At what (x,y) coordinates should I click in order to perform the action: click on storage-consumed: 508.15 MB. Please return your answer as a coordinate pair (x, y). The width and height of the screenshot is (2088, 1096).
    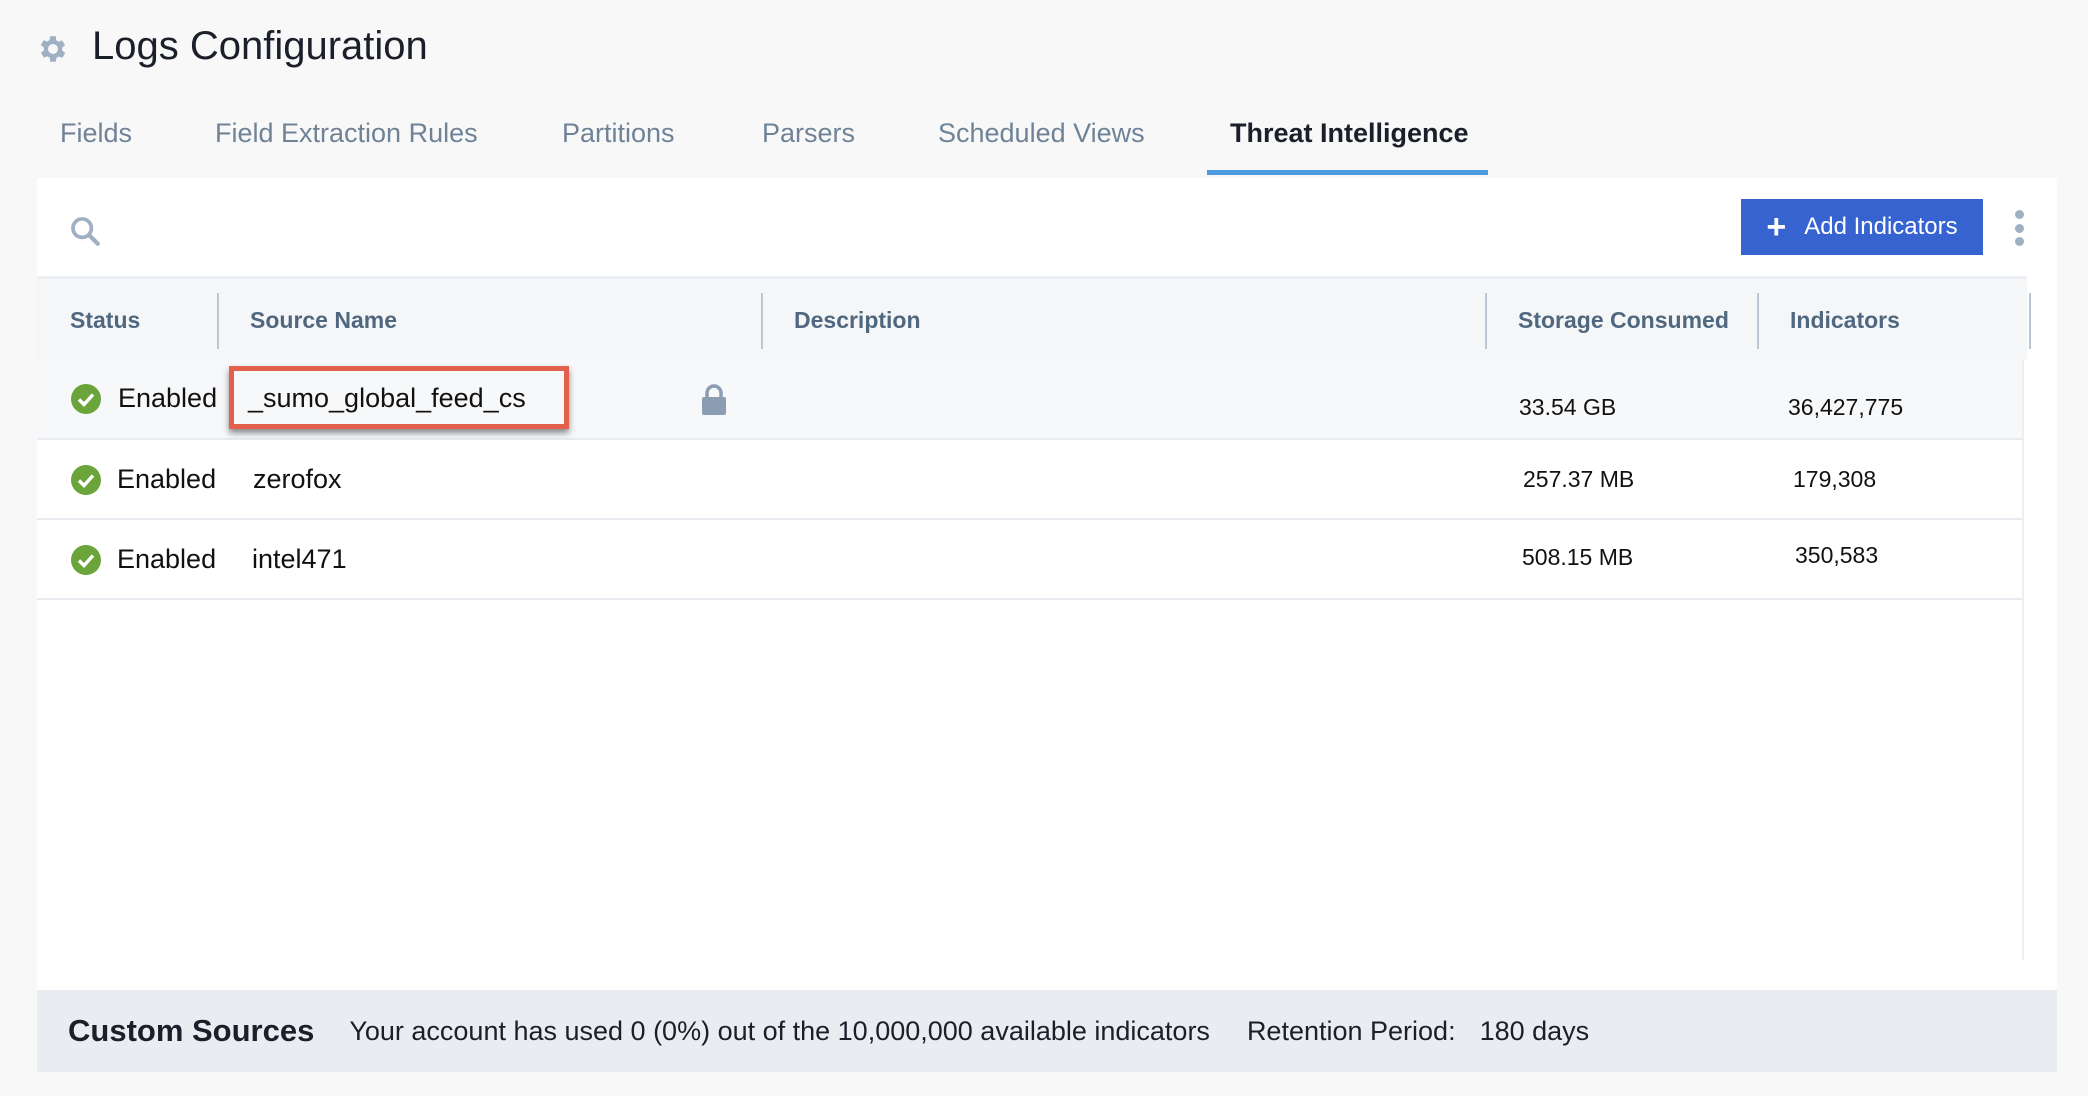
    Looking at the image, I should click on (1578, 557).